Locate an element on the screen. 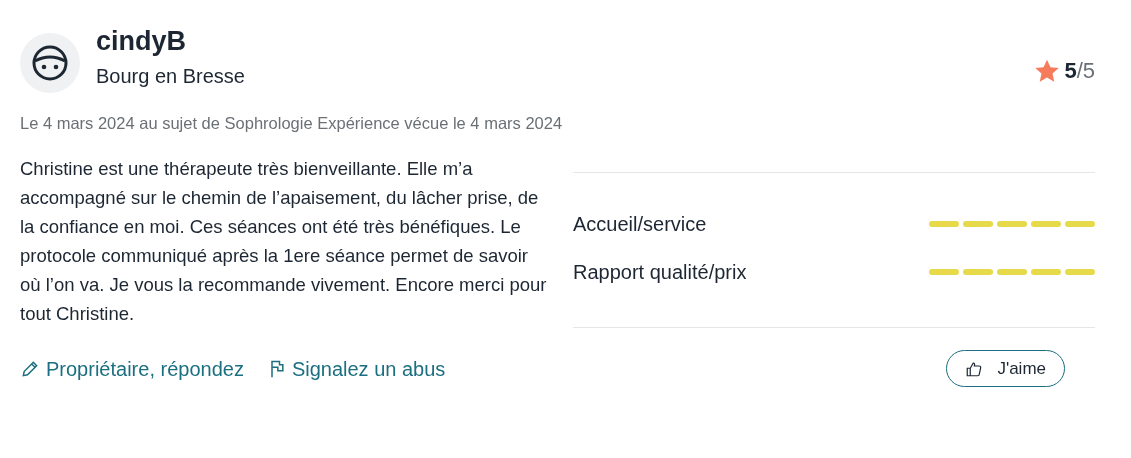 This screenshot has width=1131, height=458. like-button: J'aime is located at coordinates (1005, 368).